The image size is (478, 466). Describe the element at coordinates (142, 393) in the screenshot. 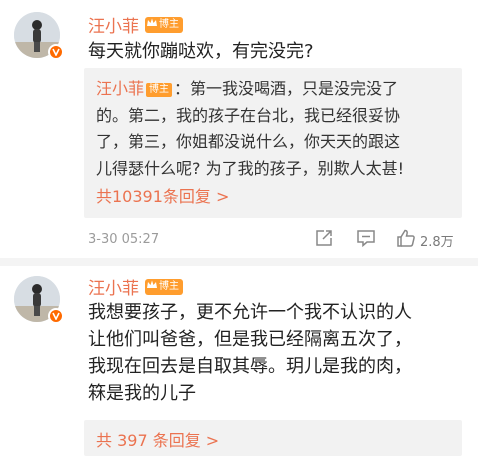

I see `comment-line: 箖是我的儿子` at that location.